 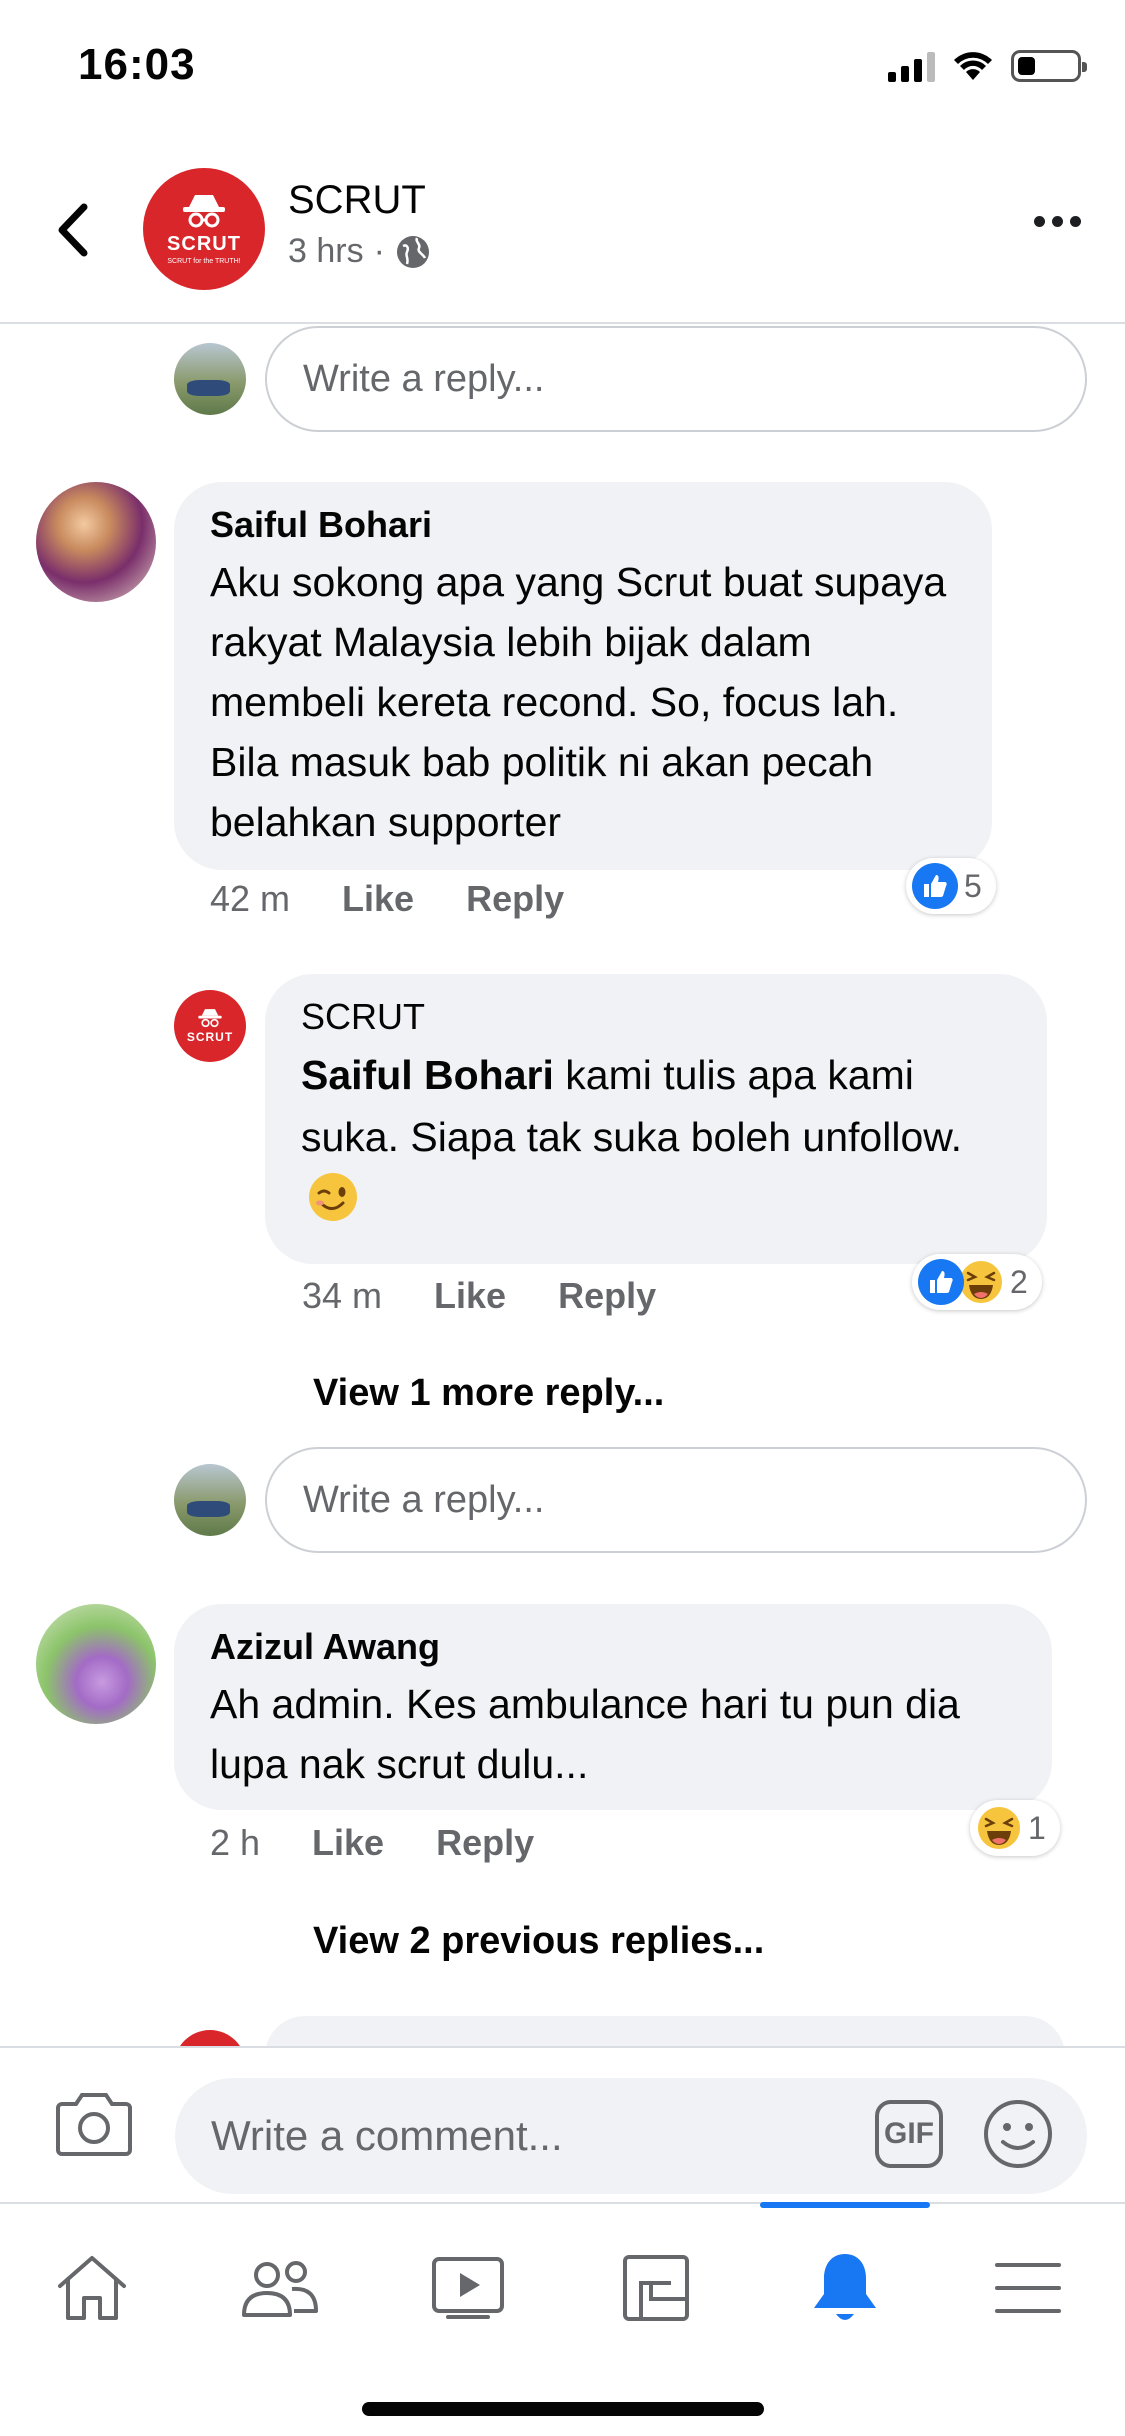 I want to click on post-age: 3 hrs, so click(x=326, y=251).